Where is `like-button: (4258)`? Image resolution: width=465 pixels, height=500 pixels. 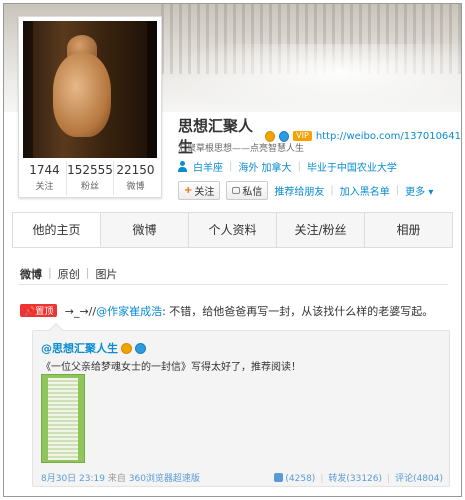 like-button: (4258) is located at coordinates (295, 478).